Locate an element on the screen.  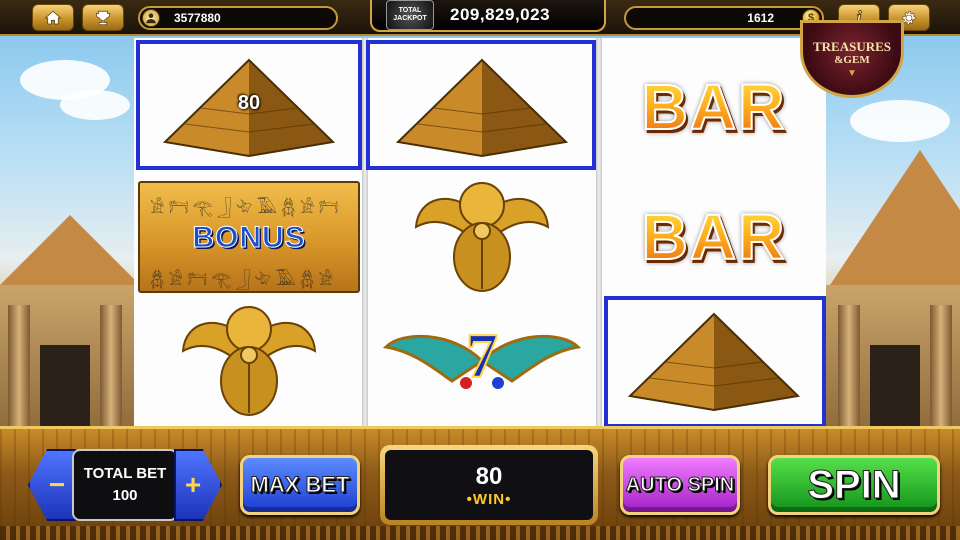
coin-balance: 1612 is located at coordinates (760, 18).